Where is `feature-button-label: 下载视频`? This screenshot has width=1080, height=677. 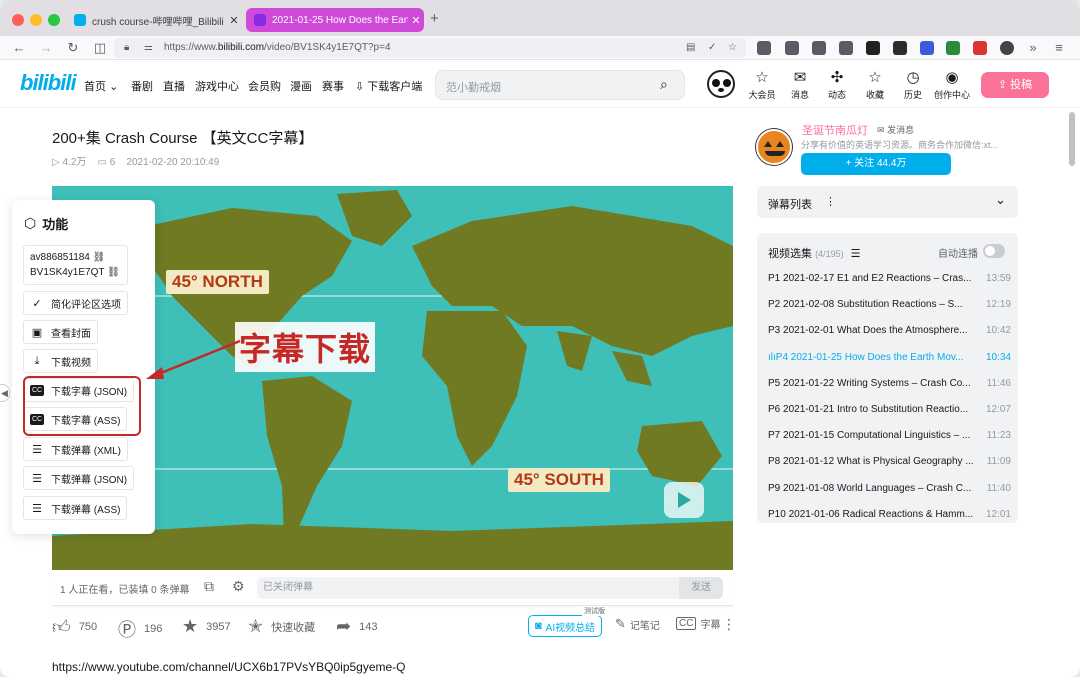
feature-button-label: 下载视频 is located at coordinates (71, 363).